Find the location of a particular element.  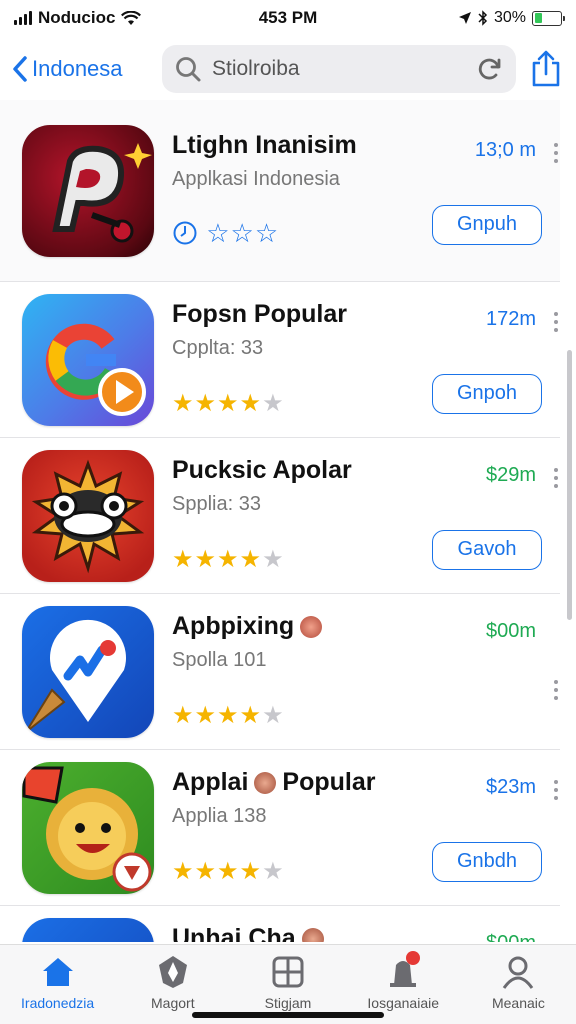

bluetooth-icon is located at coordinates (483, 18).